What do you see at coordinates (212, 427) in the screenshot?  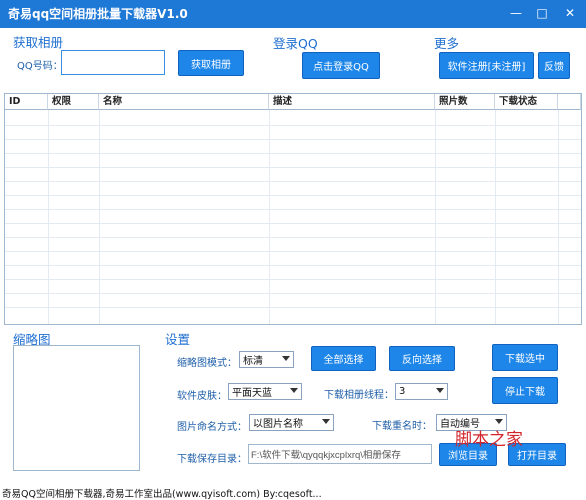 I see `naming-label: 图片命名方式：` at bounding box center [212, 427].